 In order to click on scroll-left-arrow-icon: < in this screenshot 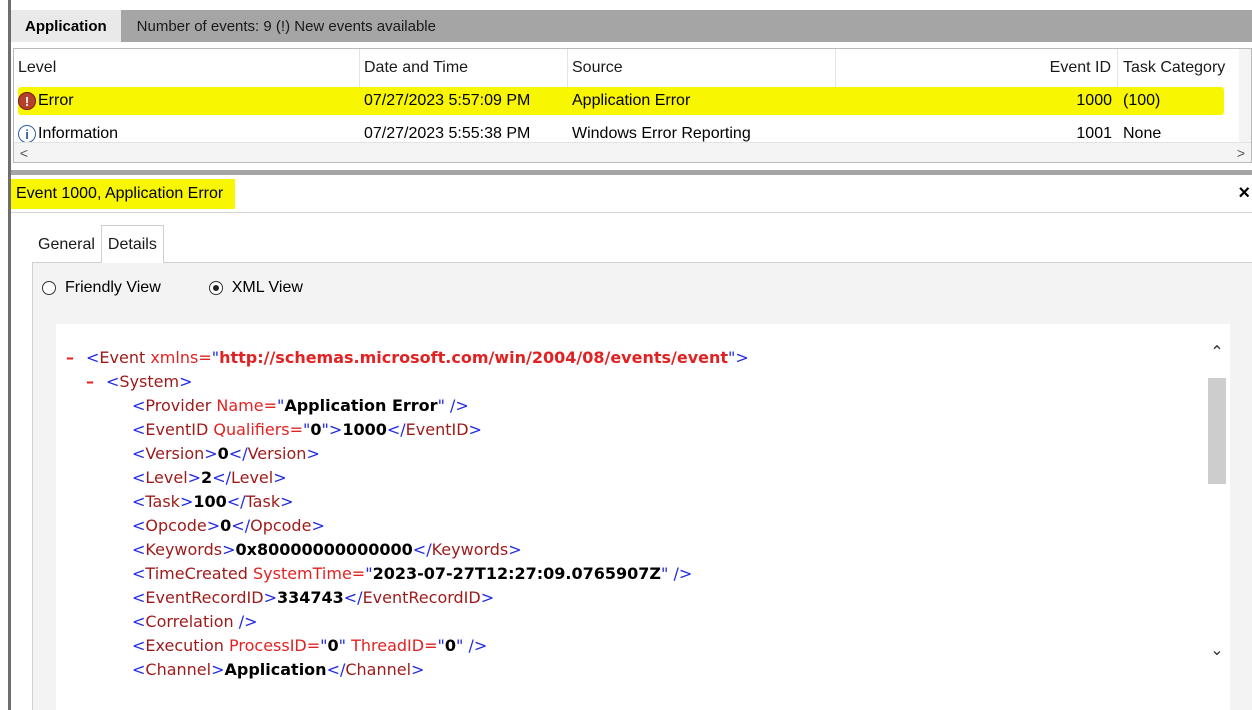, I will do `click(24, 152)`.